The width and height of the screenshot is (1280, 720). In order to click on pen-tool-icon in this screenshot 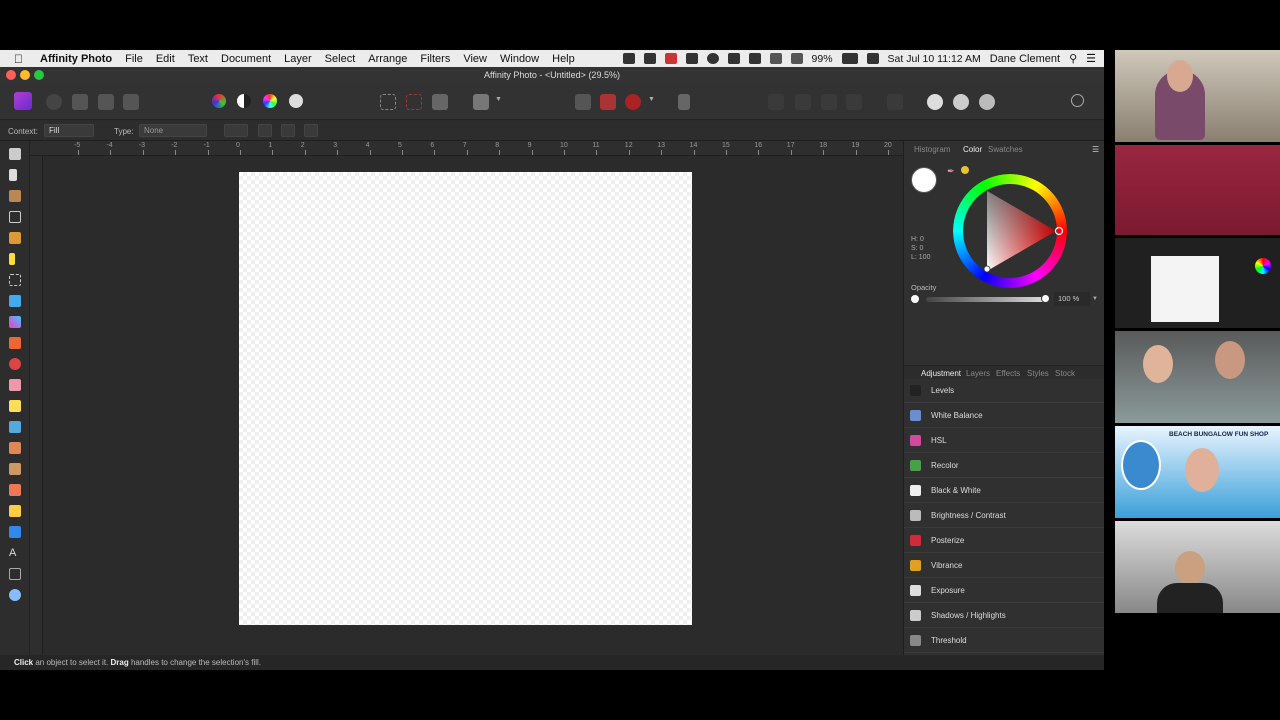, I will do `click(15, 511)`.